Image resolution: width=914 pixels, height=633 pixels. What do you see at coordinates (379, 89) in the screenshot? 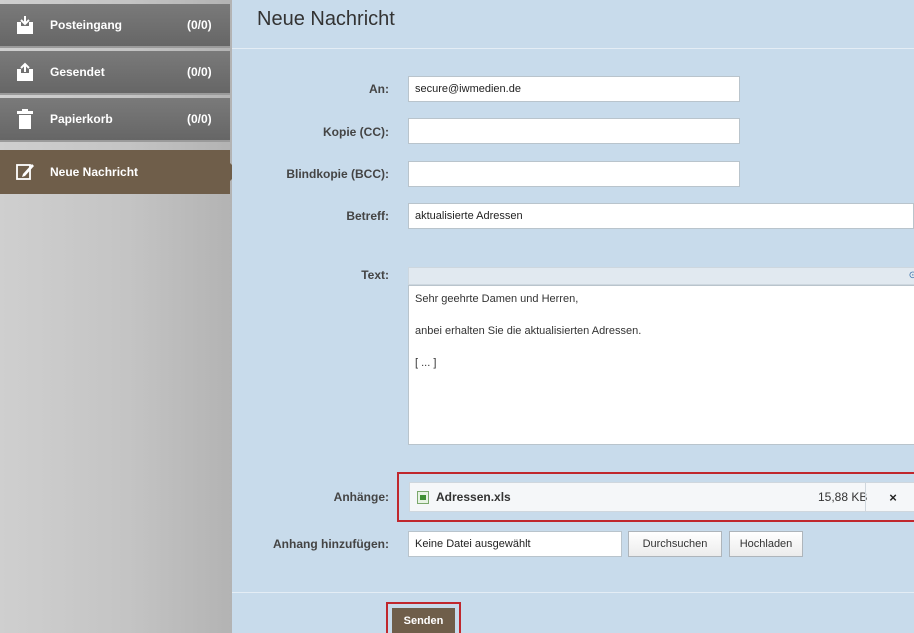
I see `to-label: An:` at bounding box center [379, 89].